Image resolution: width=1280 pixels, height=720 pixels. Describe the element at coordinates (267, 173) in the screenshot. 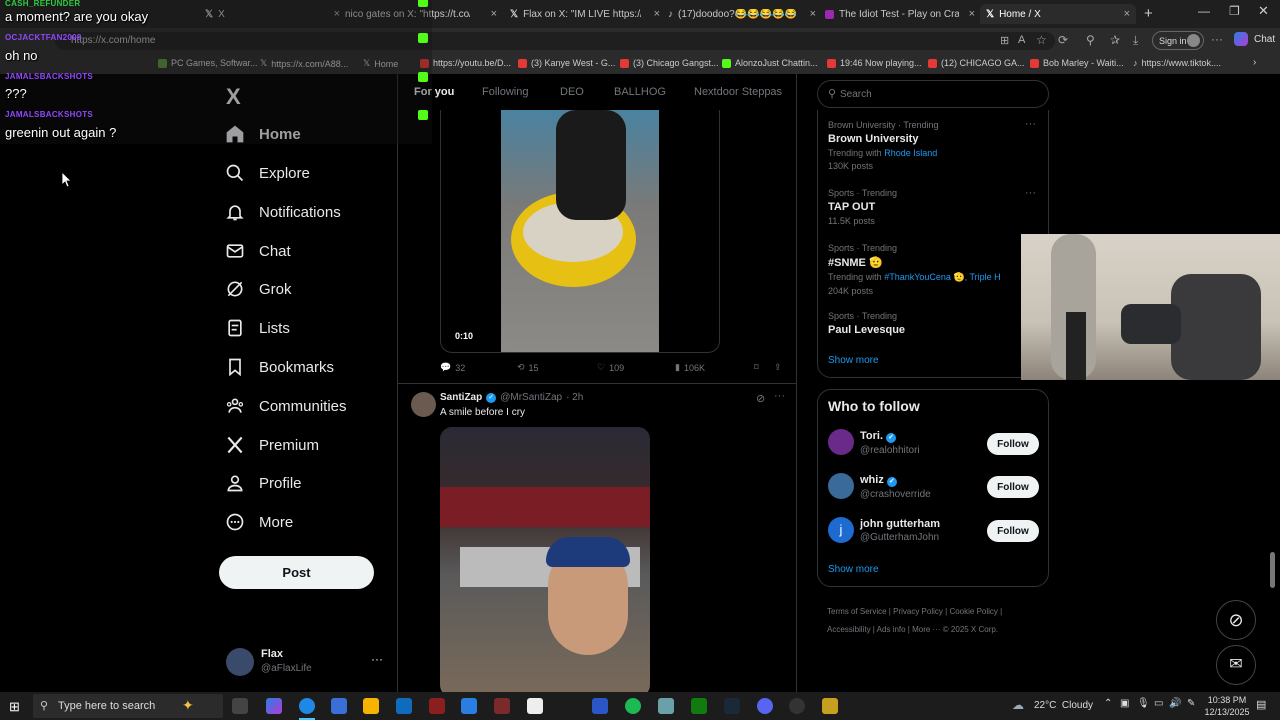

I see `sidebar-item-explore: Explore` at that location.